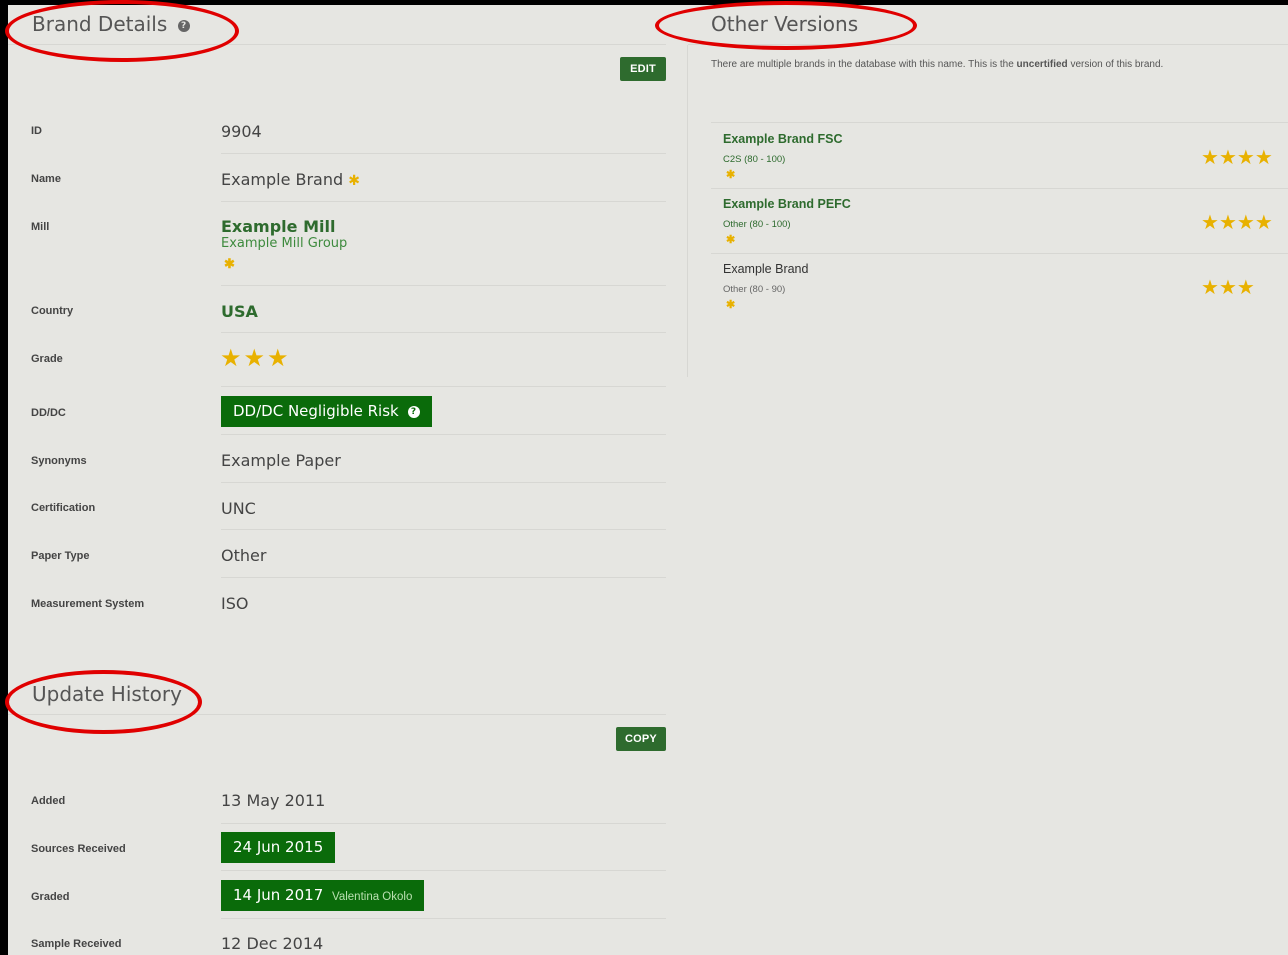 The width and height of the screenshot is (1288, 955). What do you see at coordinates (48, 801) in the screenshot?
I see `added-label: Added` at bounding box center [48, 801].